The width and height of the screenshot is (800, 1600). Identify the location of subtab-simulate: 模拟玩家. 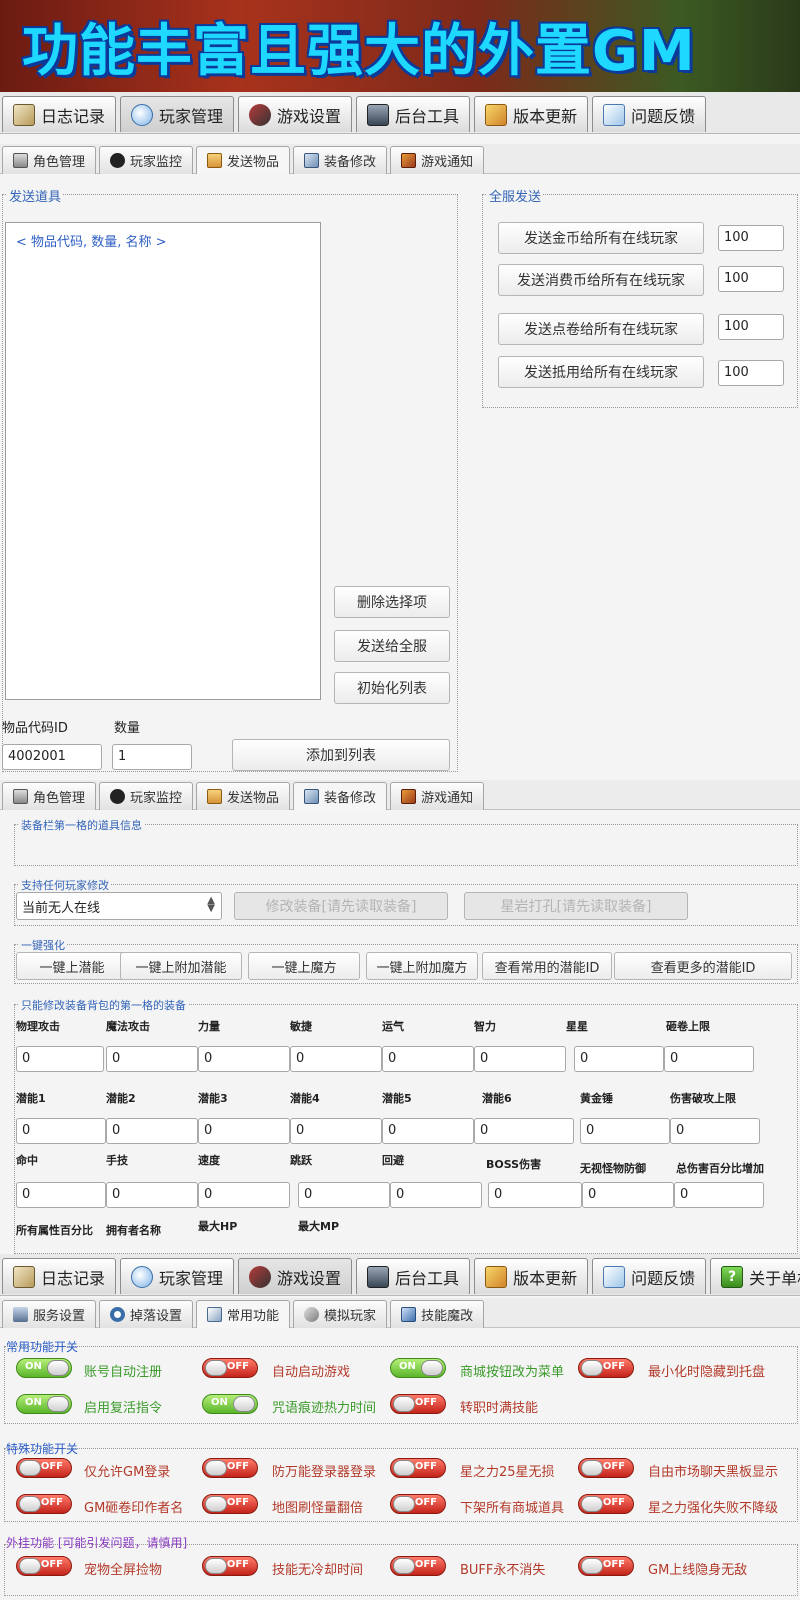
(340, 1314).